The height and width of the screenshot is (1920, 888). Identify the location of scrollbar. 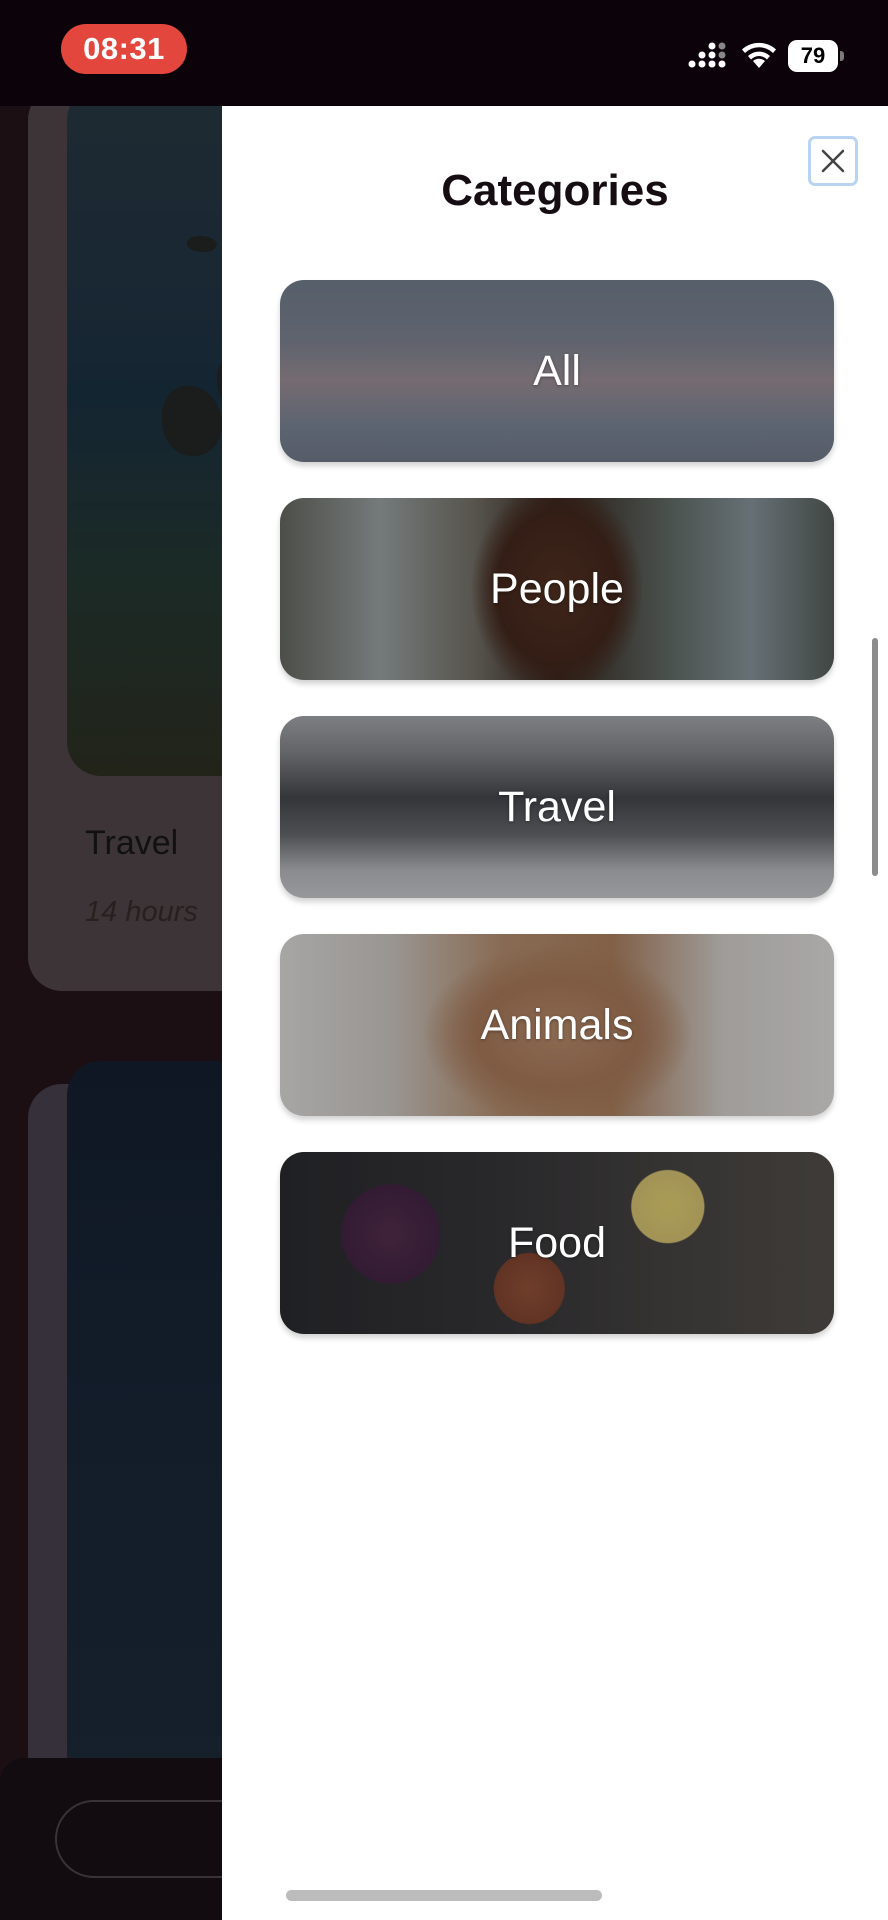
(875, 757).